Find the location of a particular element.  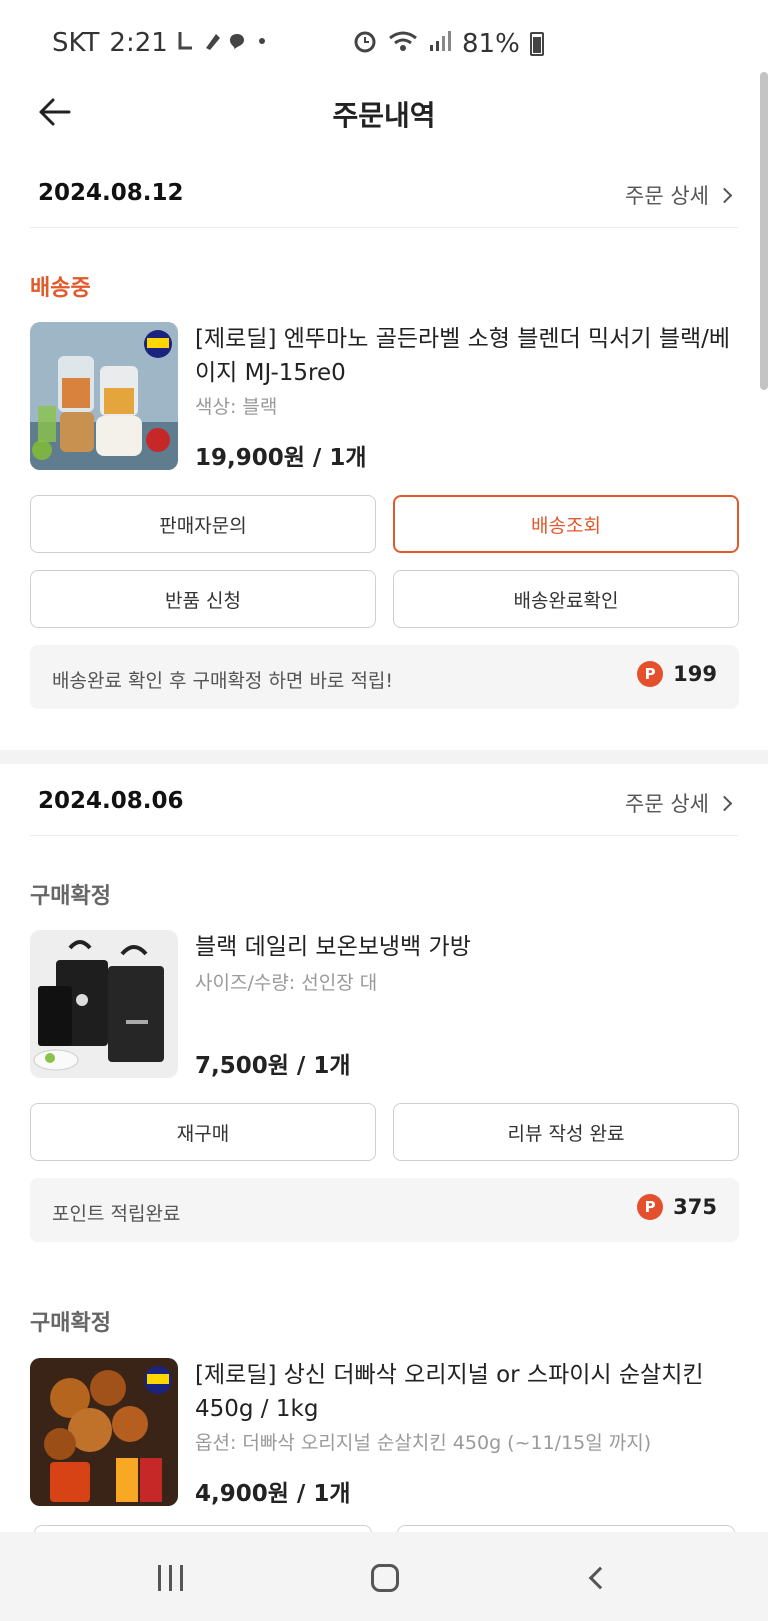

confirm-delivery-button: 배송완료확인 is located at coordinates (566, 599).